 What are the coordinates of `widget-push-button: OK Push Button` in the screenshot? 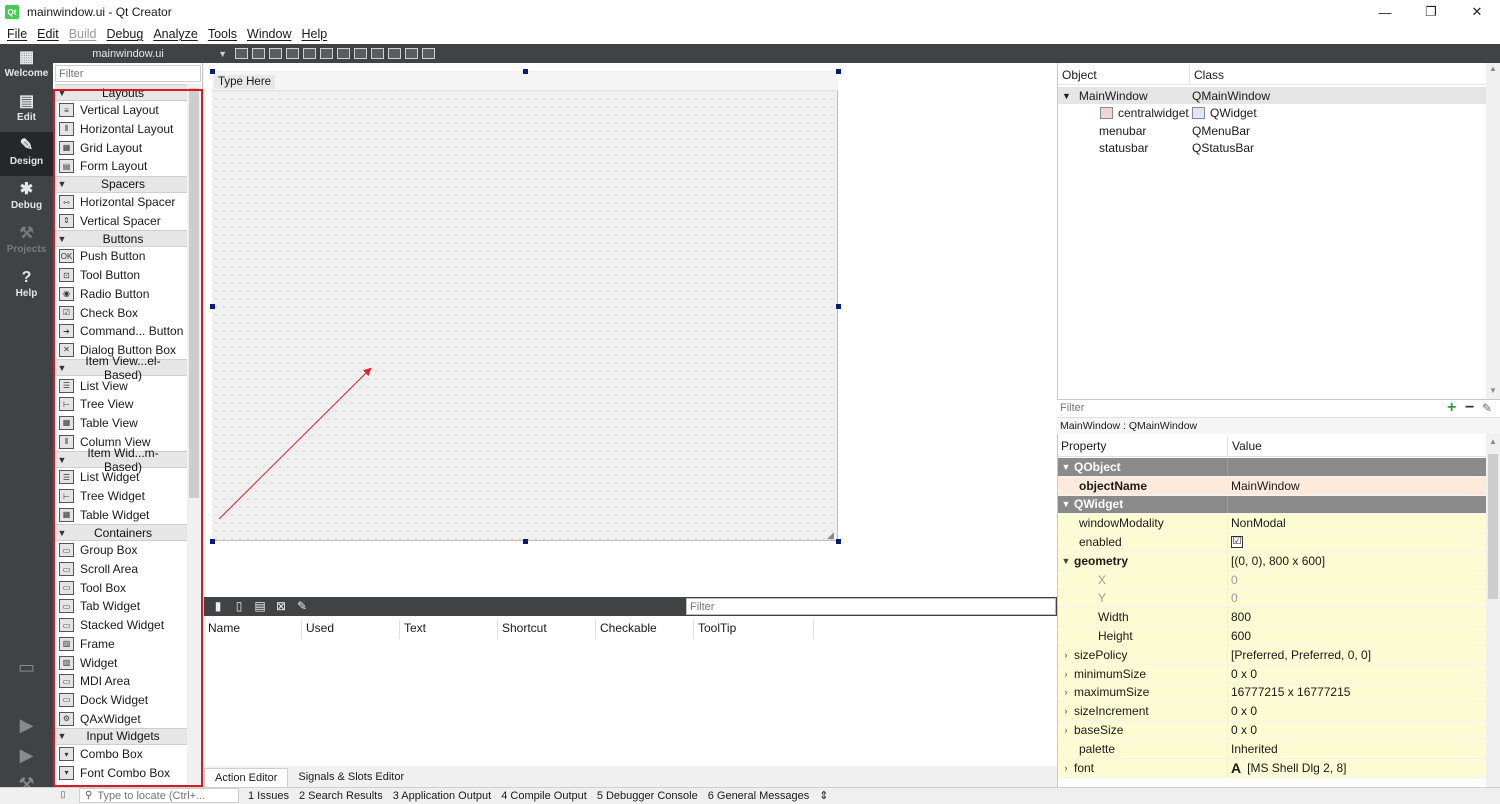 It's located at (121, 256).